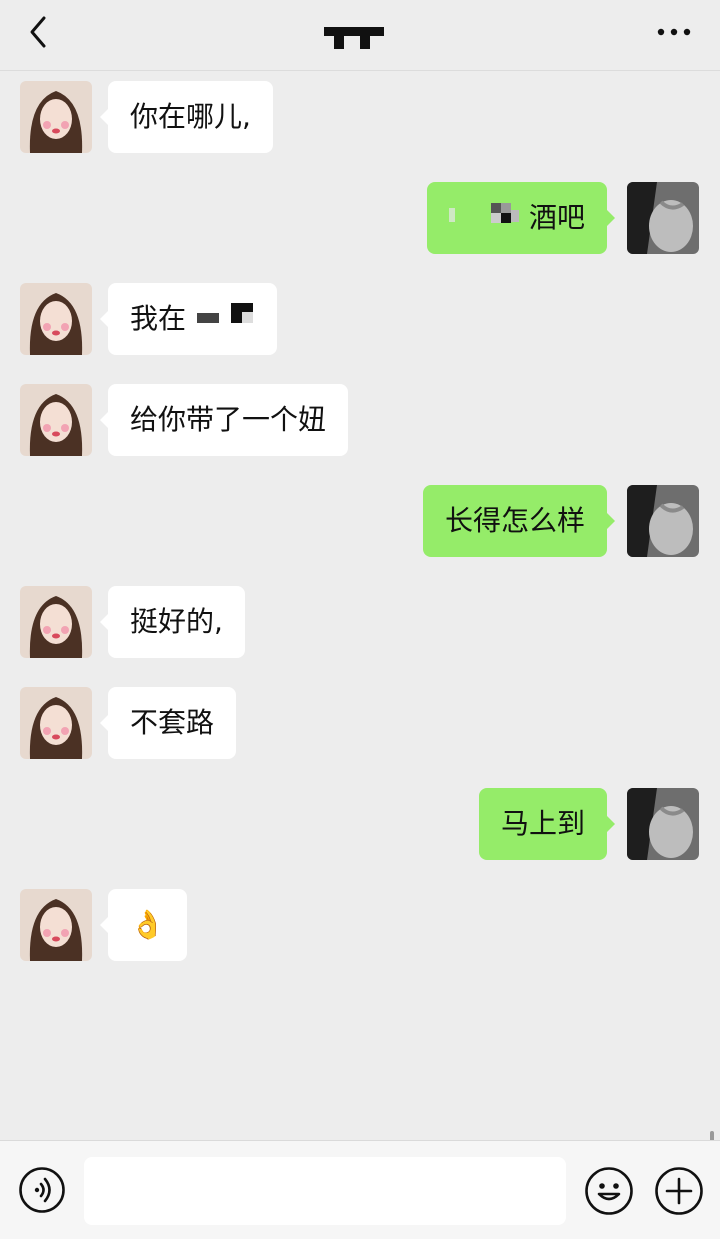 The image size is (720, 1239). Describe the element at coordinates (360, 617) in the screenshot. I see `message-row: 挺好的,` at that location.